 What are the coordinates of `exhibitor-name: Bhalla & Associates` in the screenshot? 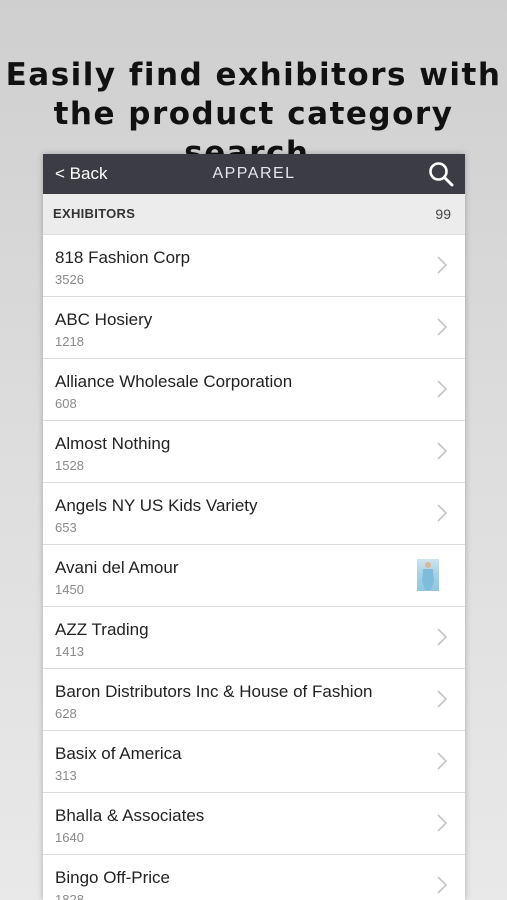 It's located at (130, 815).